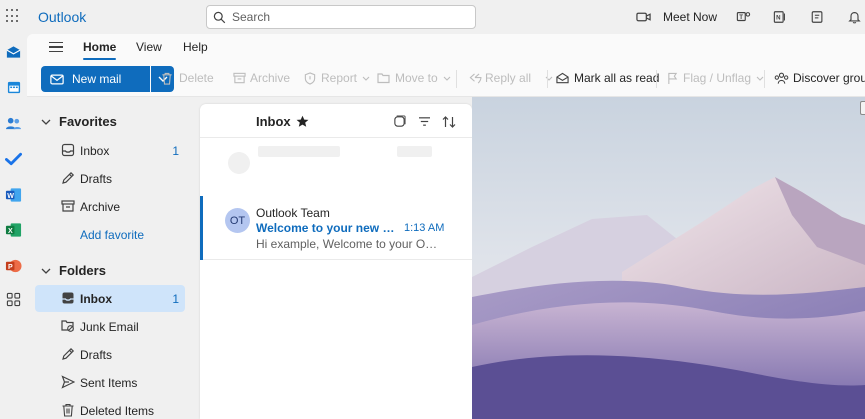  What do you see at coordinates (741, 17) in the screenshot?
I see `svg-text: T` at bounding box center [741, 17].